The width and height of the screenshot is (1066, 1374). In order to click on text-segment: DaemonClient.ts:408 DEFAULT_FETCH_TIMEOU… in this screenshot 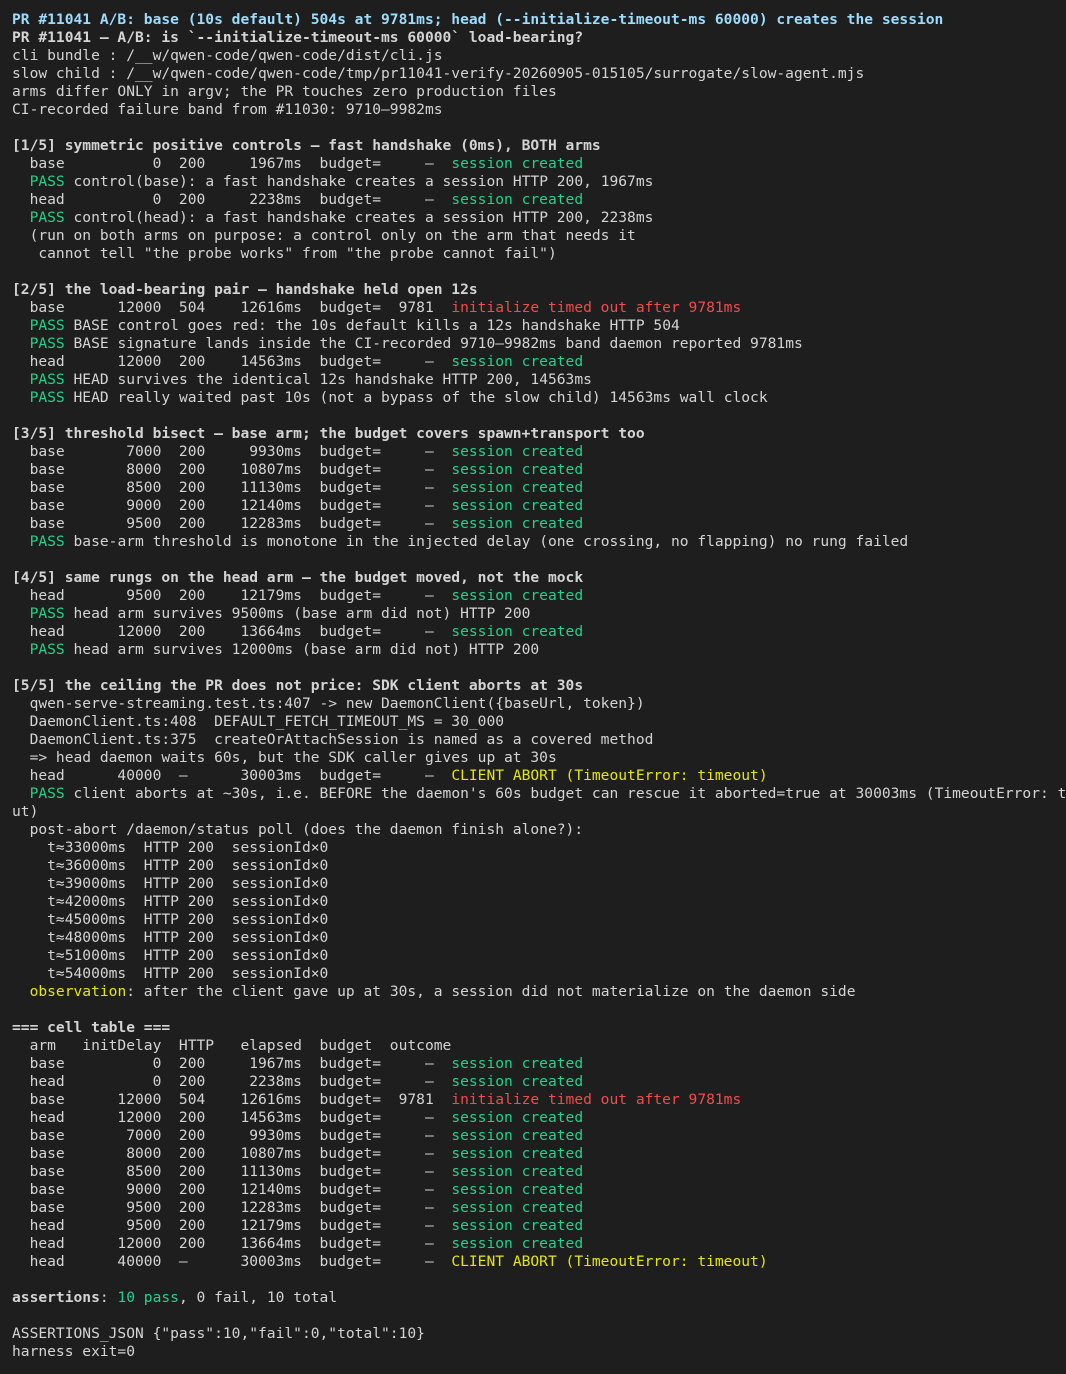, I will do `click(258, 721)`.